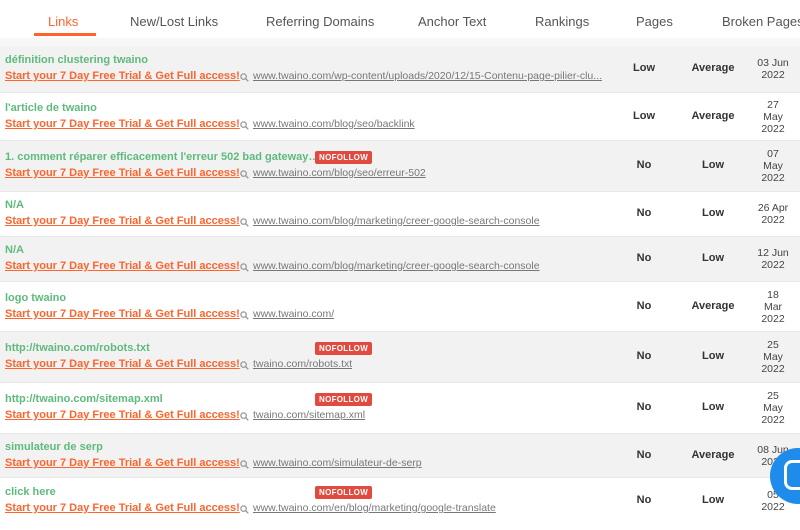 The image size is (800, 530). Describe the element at coordinates (65, 34) in the screenshot. I see `active-tab-indicator` at that location.